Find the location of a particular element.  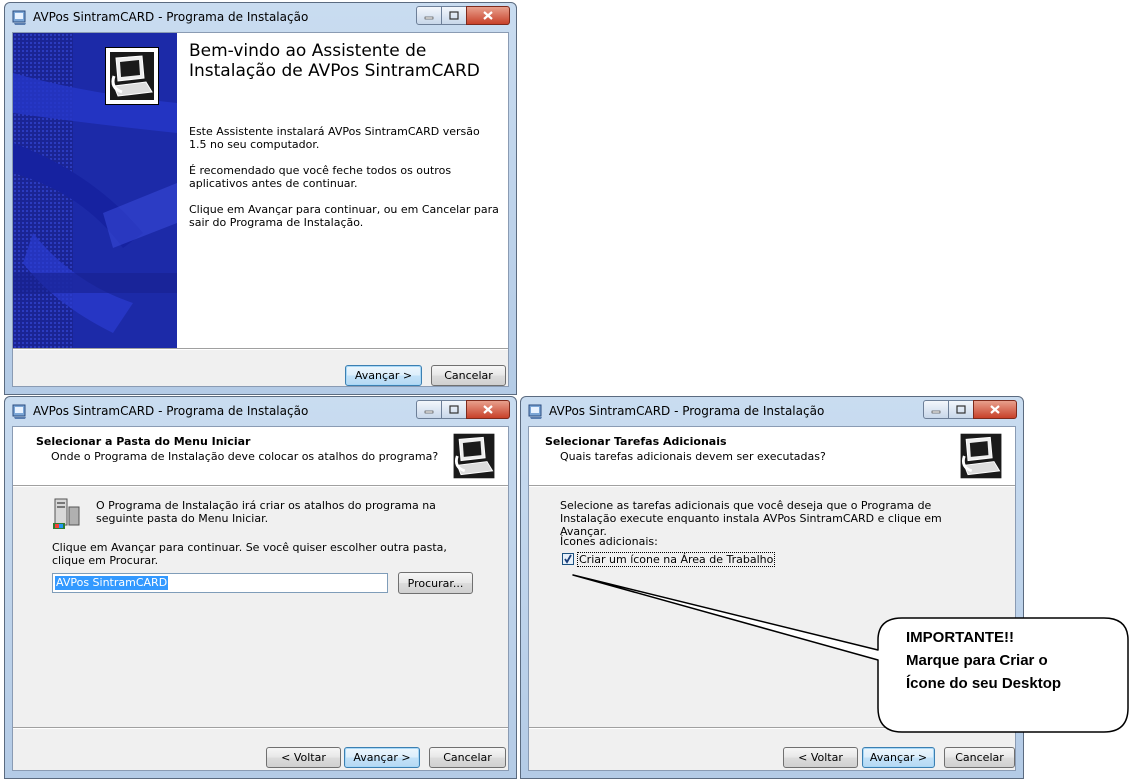

icons-group-label: Ícones adicionais: is located at coordinates (609, 541).